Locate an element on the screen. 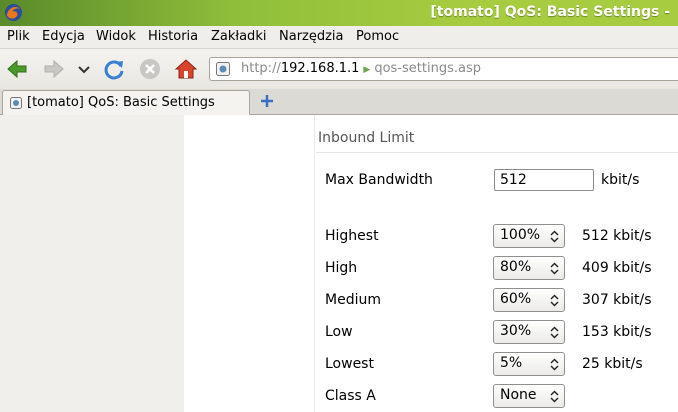 This screenshot has height=412, width=678. tab-page-icon is located at coordinates (16, 103).